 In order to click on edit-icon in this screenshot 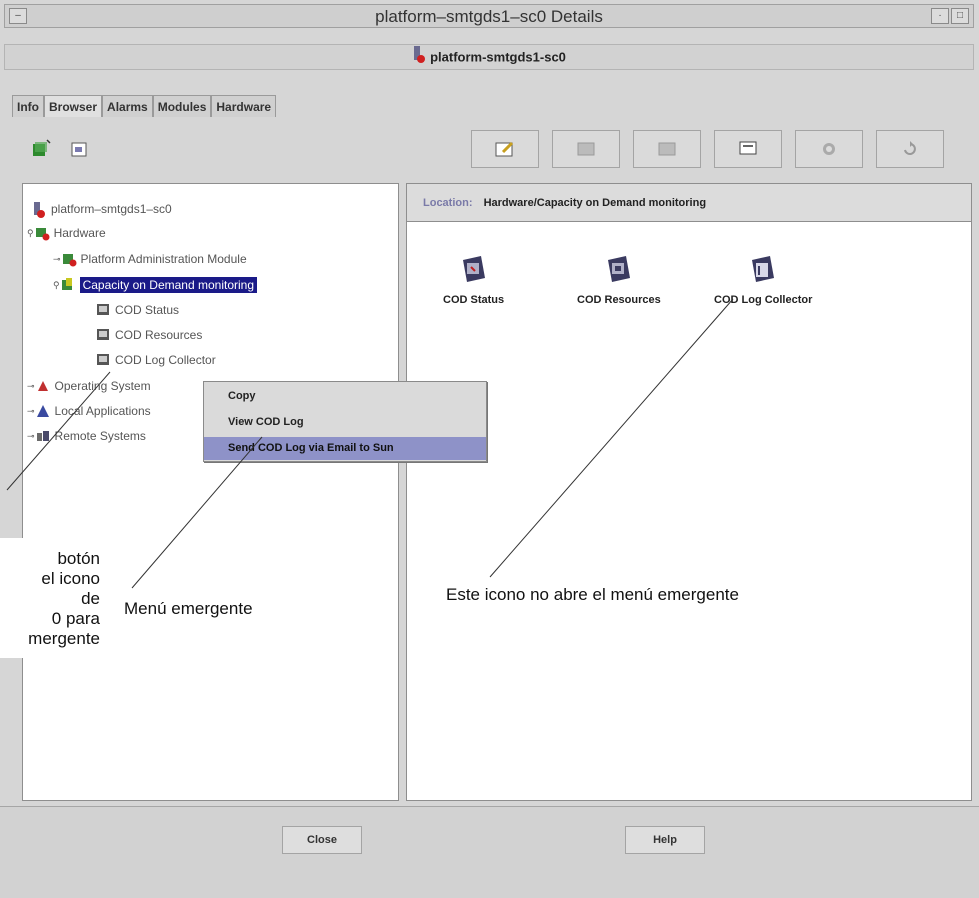, I will do `click(504, 149)`.